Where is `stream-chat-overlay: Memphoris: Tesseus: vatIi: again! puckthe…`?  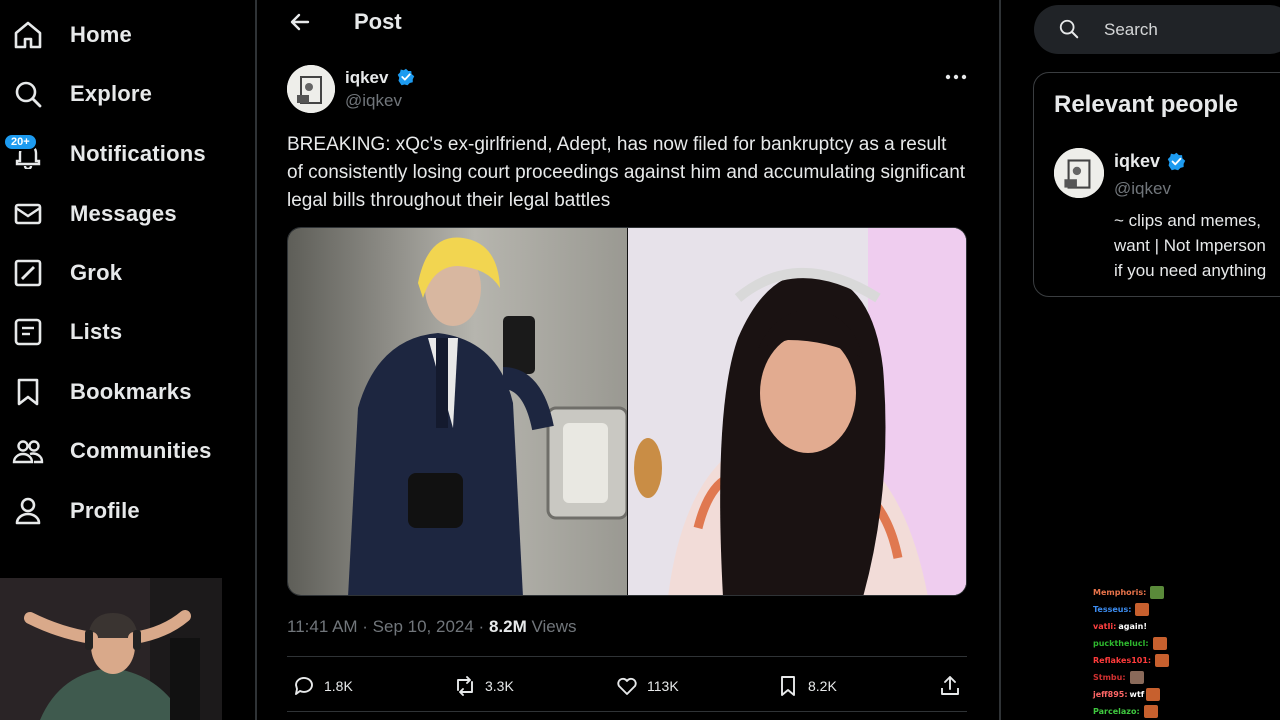
stream-chat-overlay: Memphoris: Tesseus: vatIi: again! puckthe… is located at coordinates (1153, 652).